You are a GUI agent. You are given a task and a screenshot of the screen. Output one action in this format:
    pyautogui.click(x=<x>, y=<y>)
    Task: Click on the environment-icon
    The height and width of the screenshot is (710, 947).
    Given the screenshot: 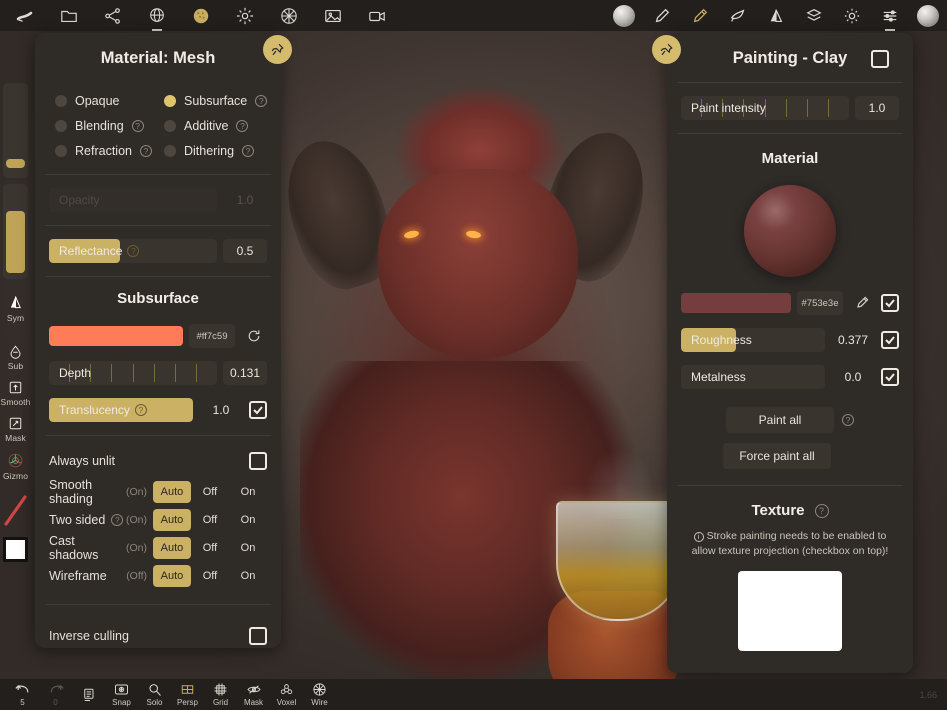 What is the action you would take?
    pyautogui.click(x=289, y=16)
    